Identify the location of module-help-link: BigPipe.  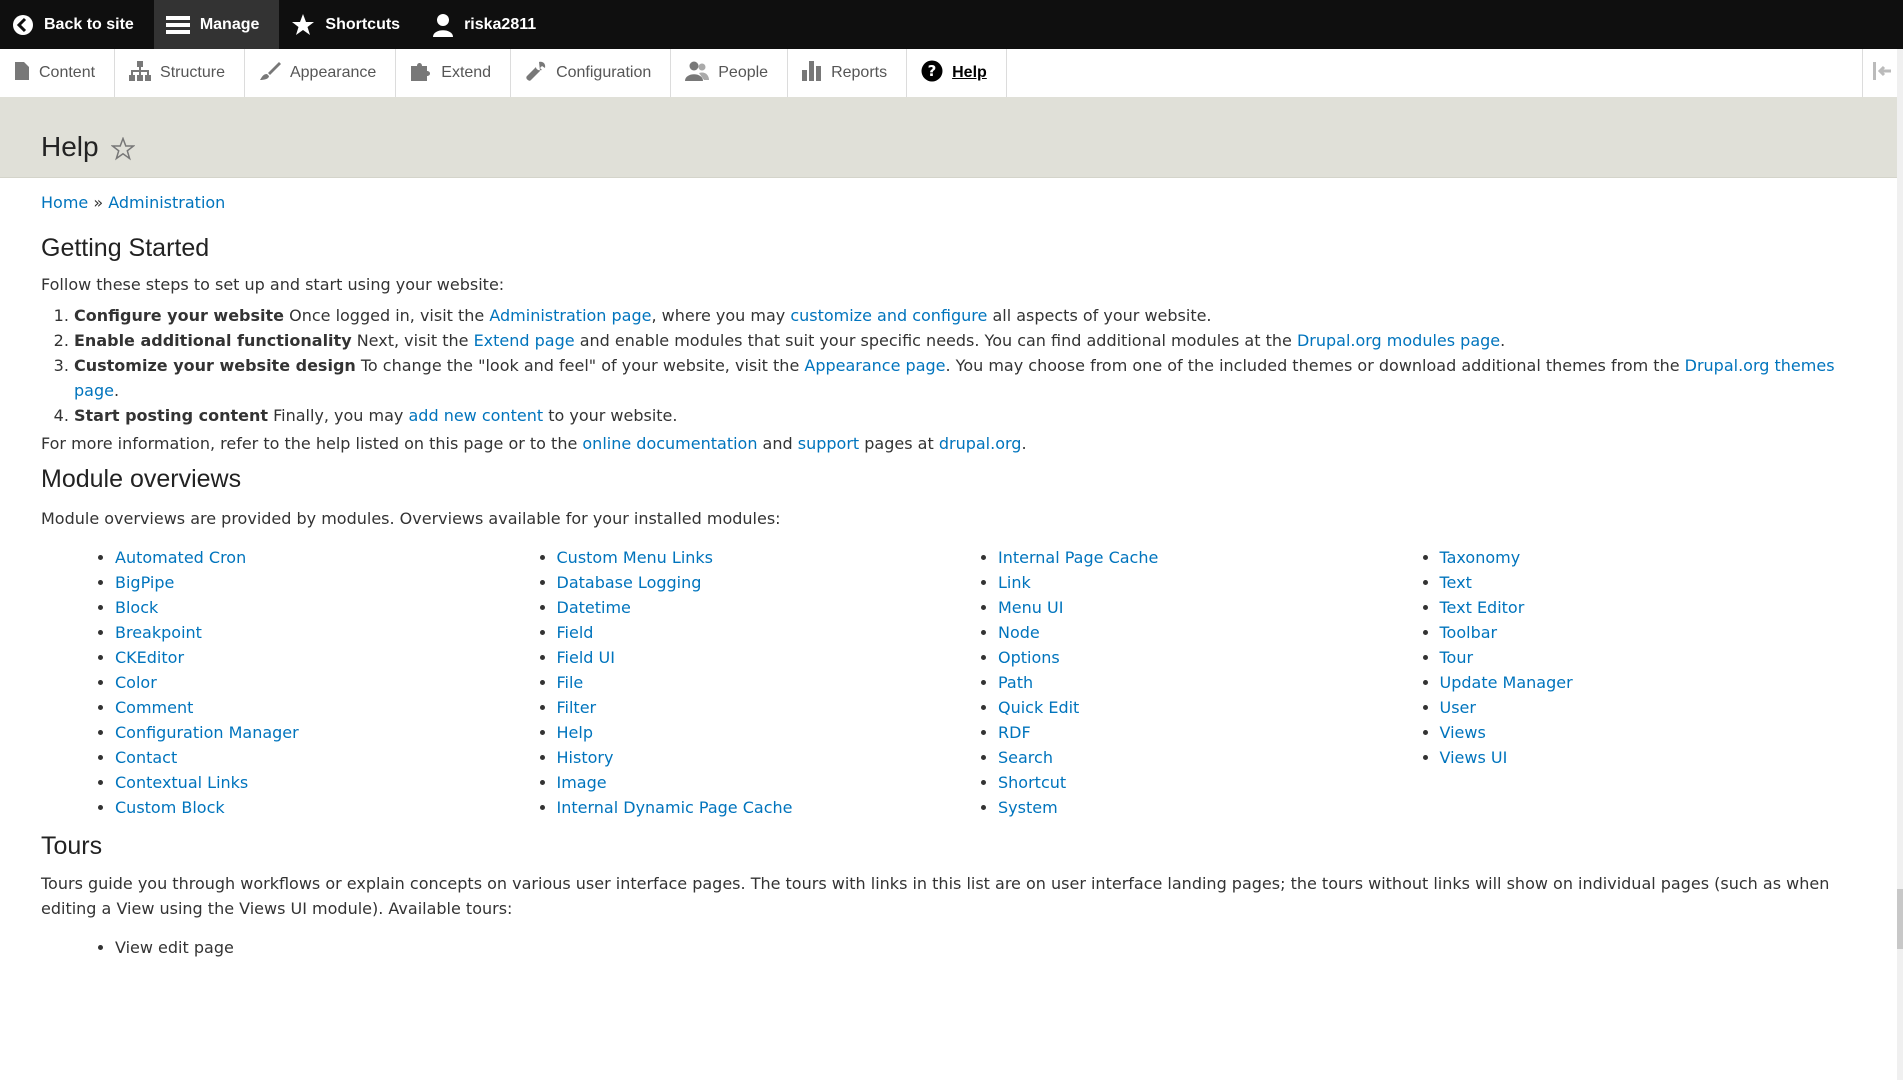
(144, 582).